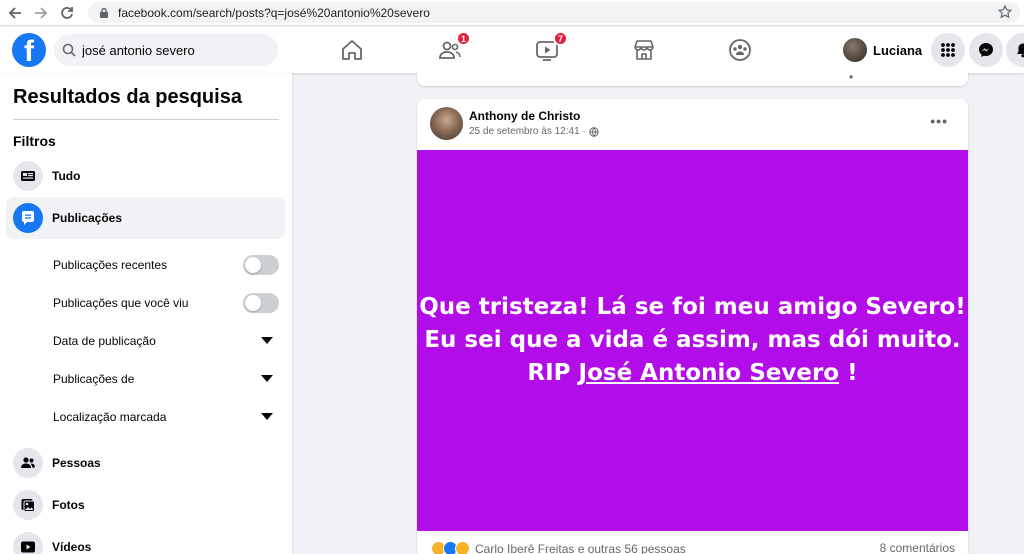  I want to click on post-text-suffix: !, so click(848, 373).